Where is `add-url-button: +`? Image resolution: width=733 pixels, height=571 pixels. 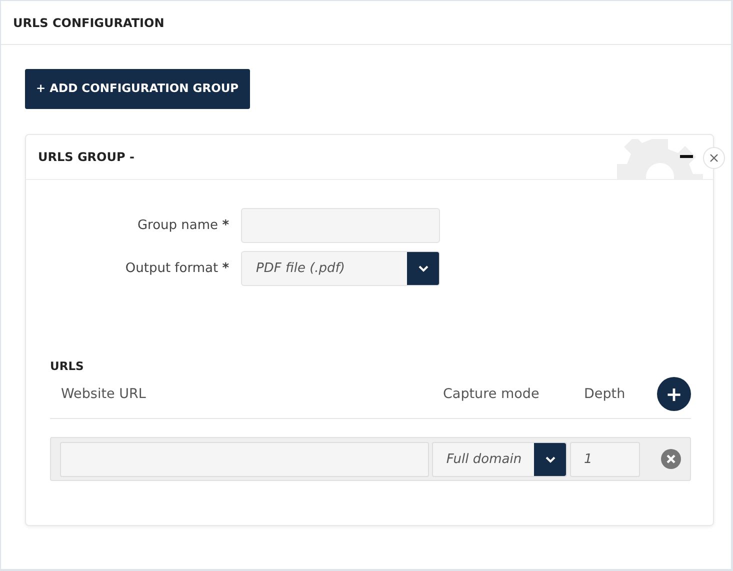
add-url-button: + is located at coordinates (674, 393).